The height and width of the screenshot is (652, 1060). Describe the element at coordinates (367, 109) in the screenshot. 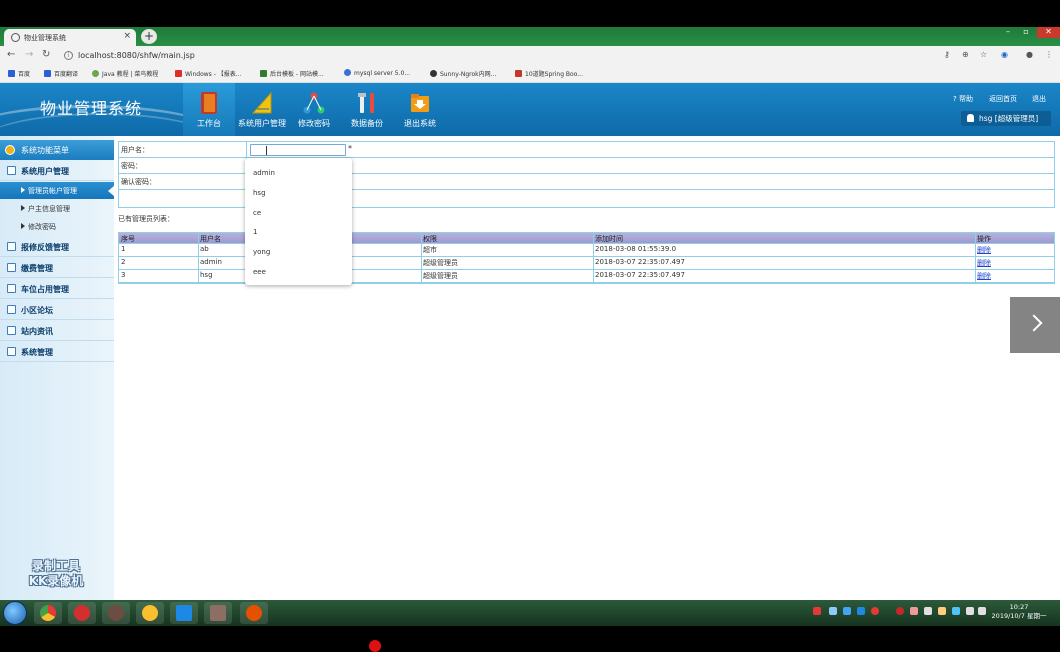

I see `nav-data-backup: 数据备份` at that location.